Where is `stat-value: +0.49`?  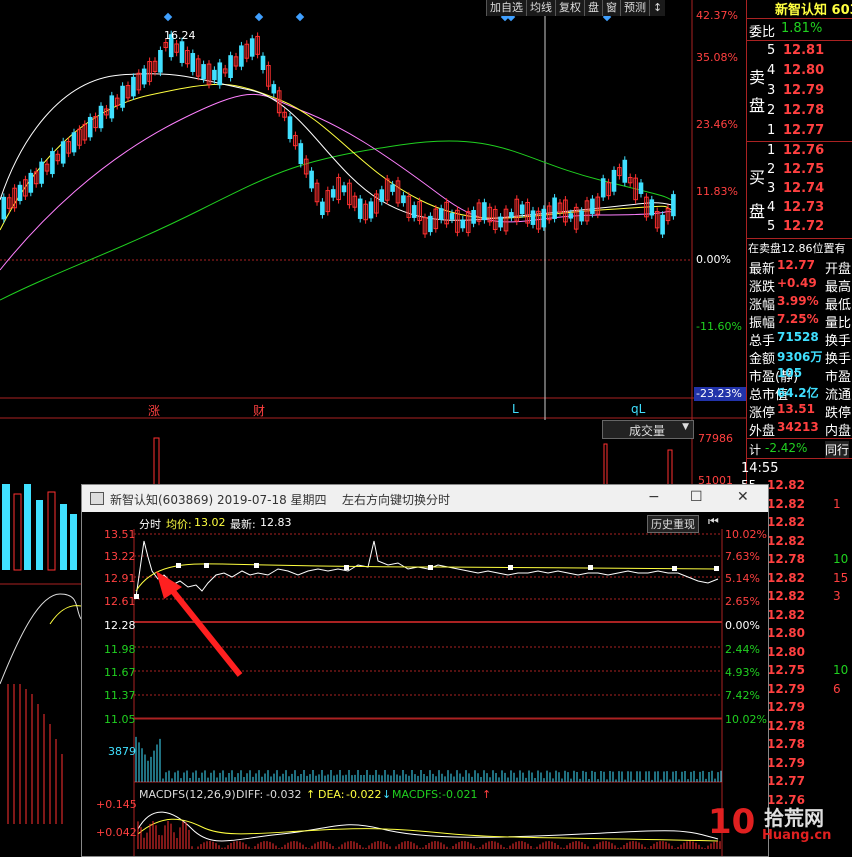
stat-value: +0.49 is located at coordinates (797, 283).